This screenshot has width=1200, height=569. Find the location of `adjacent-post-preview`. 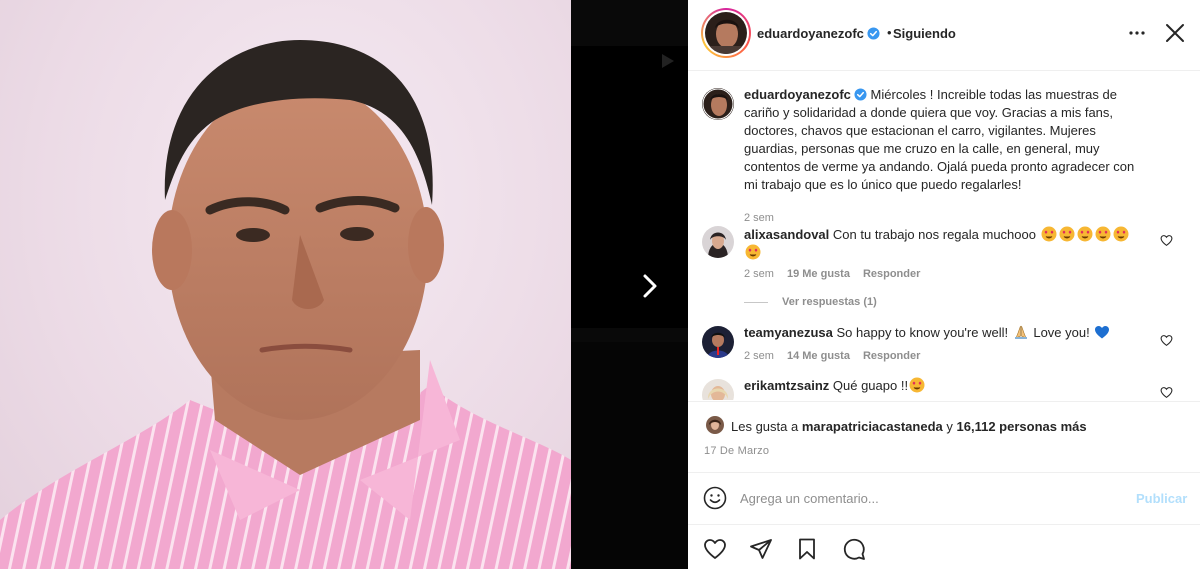

adjacent-post-preview is located at coordinates (629, 187).